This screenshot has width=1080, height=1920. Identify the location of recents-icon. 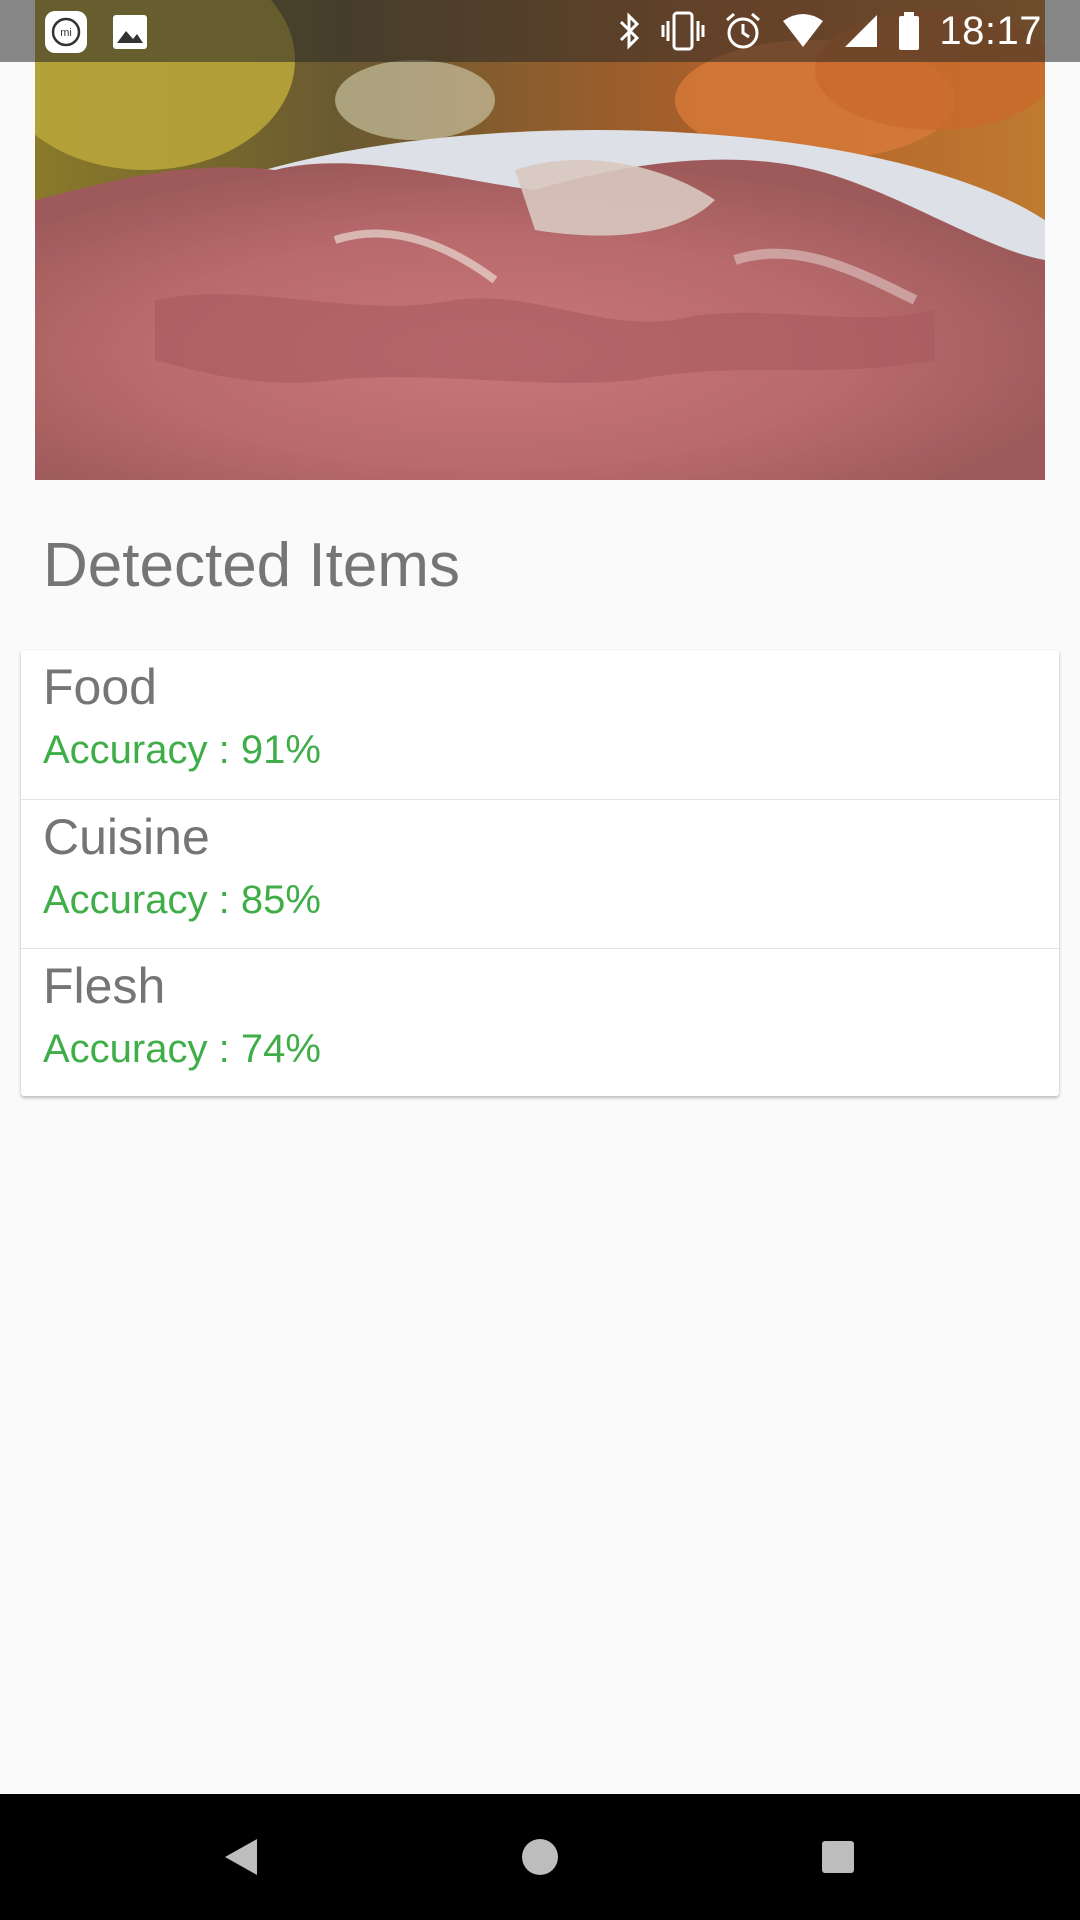
(838, 1857).